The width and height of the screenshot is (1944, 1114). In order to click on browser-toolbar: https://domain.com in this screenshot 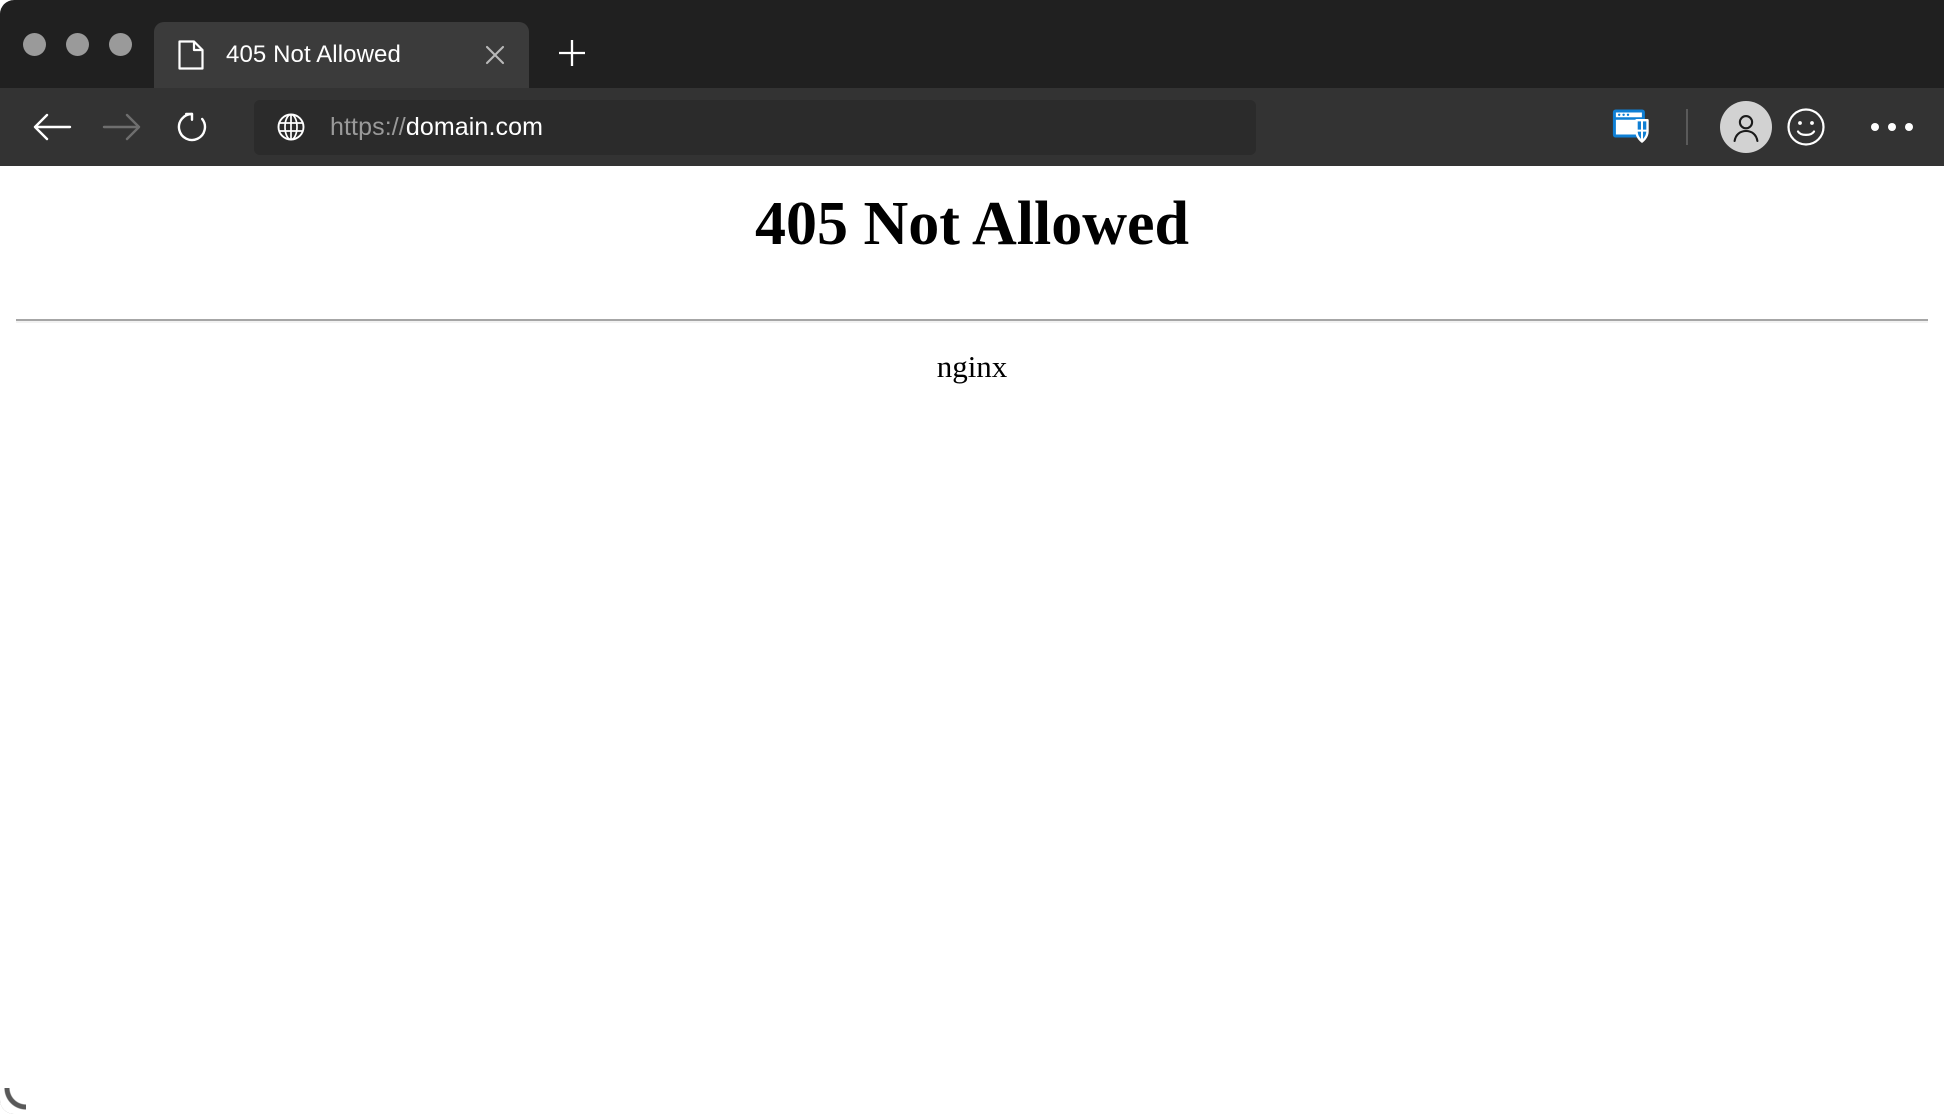, I will do `click(972, 127)`.